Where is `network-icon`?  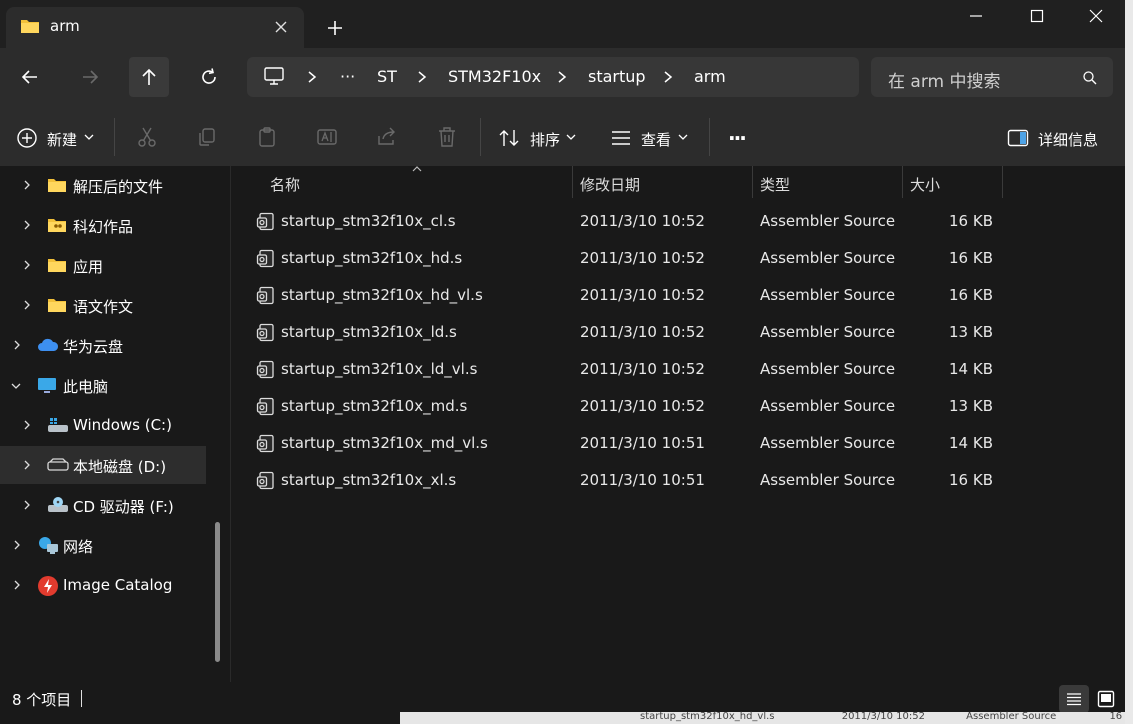 network-icon is located at coordinates (48, 545).